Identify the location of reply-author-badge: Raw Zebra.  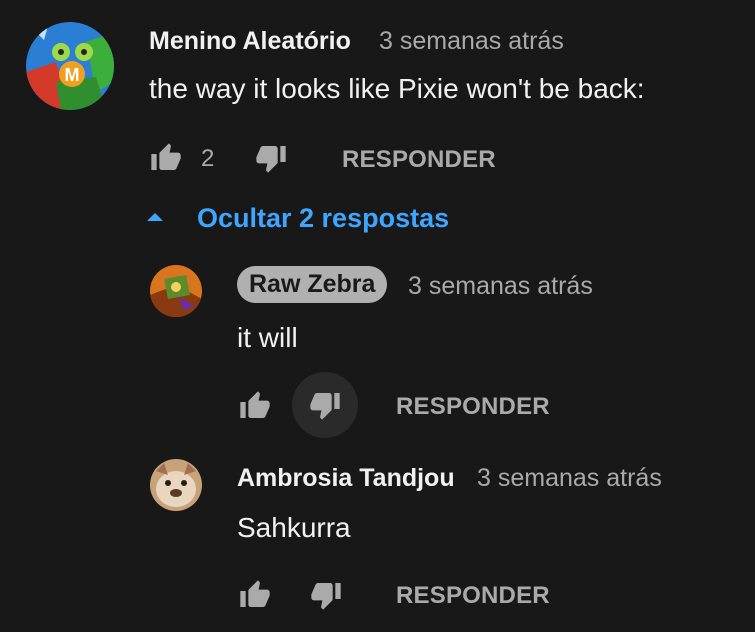
(312, 284).